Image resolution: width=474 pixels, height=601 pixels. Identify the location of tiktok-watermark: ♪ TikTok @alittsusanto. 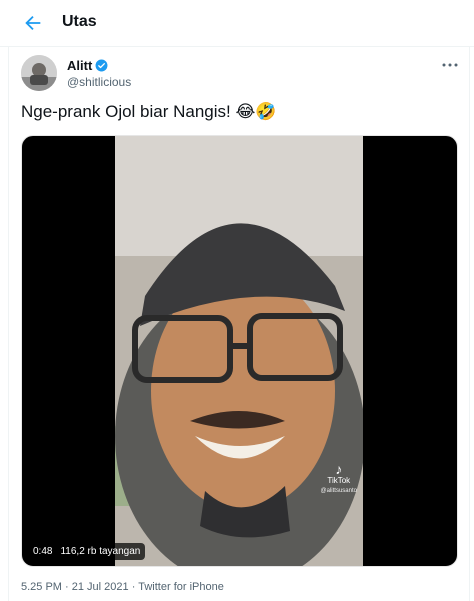
(339, 479).